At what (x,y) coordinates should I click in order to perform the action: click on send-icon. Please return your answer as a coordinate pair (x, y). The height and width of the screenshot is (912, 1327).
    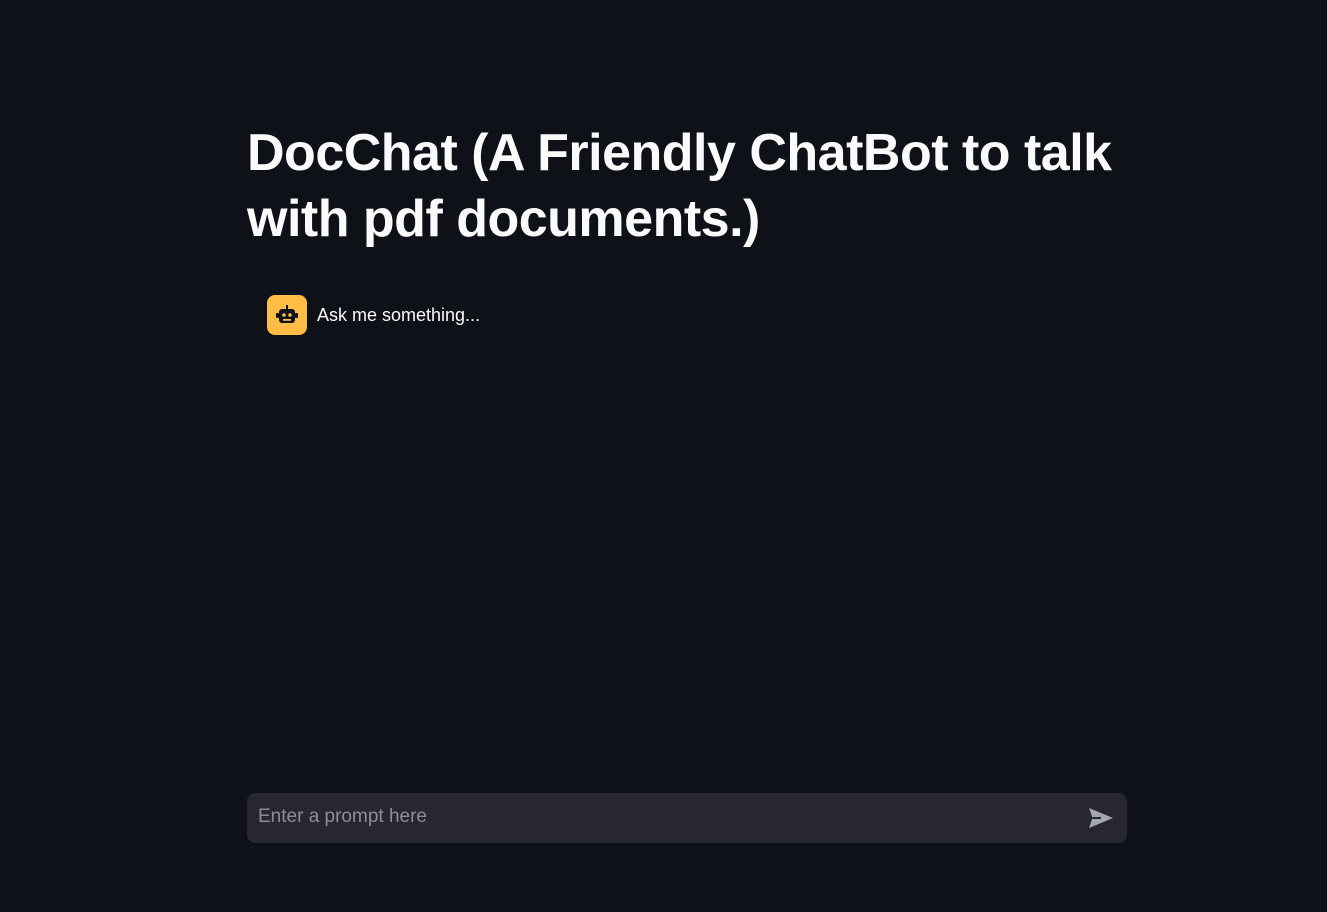
    Looking at the image, I should click on (1101, 818).